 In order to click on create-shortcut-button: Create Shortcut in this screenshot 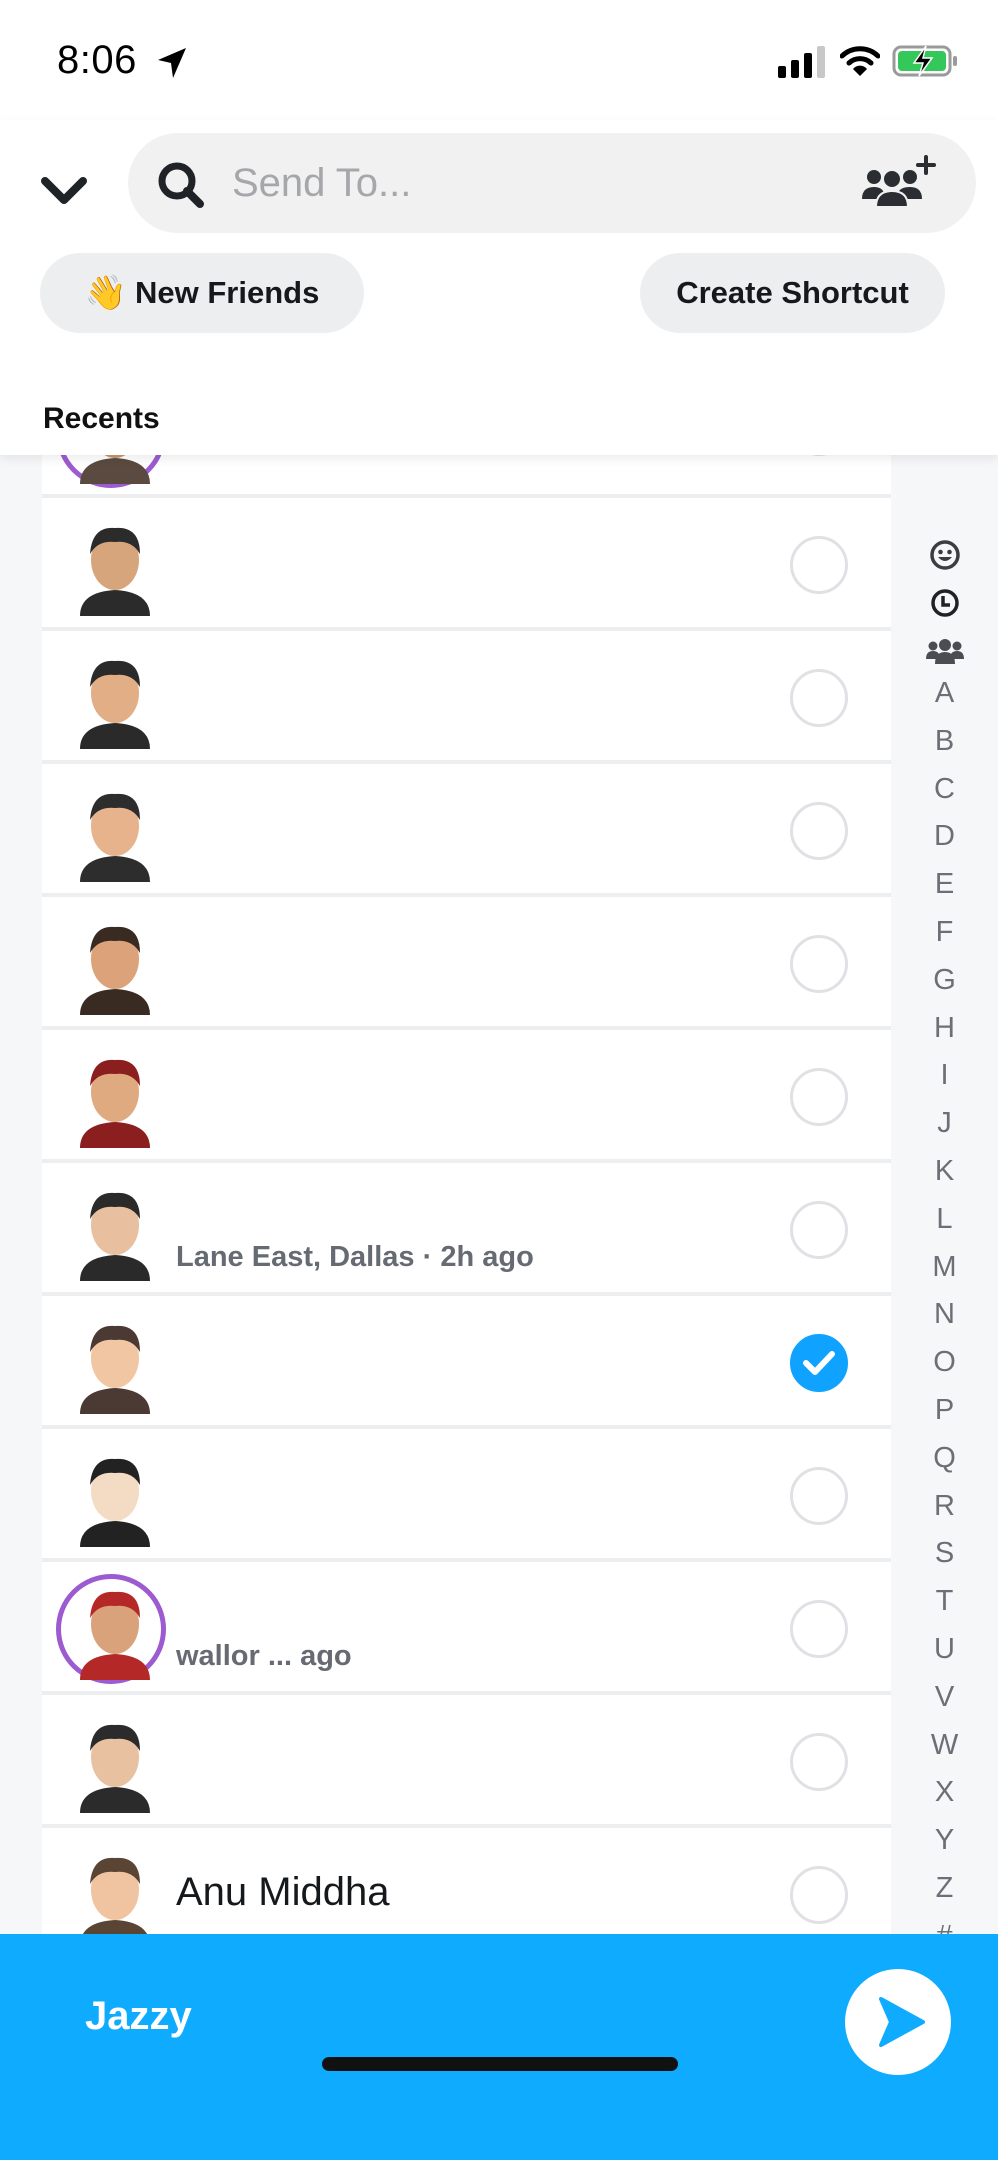, I will do `click(792, 293)`.